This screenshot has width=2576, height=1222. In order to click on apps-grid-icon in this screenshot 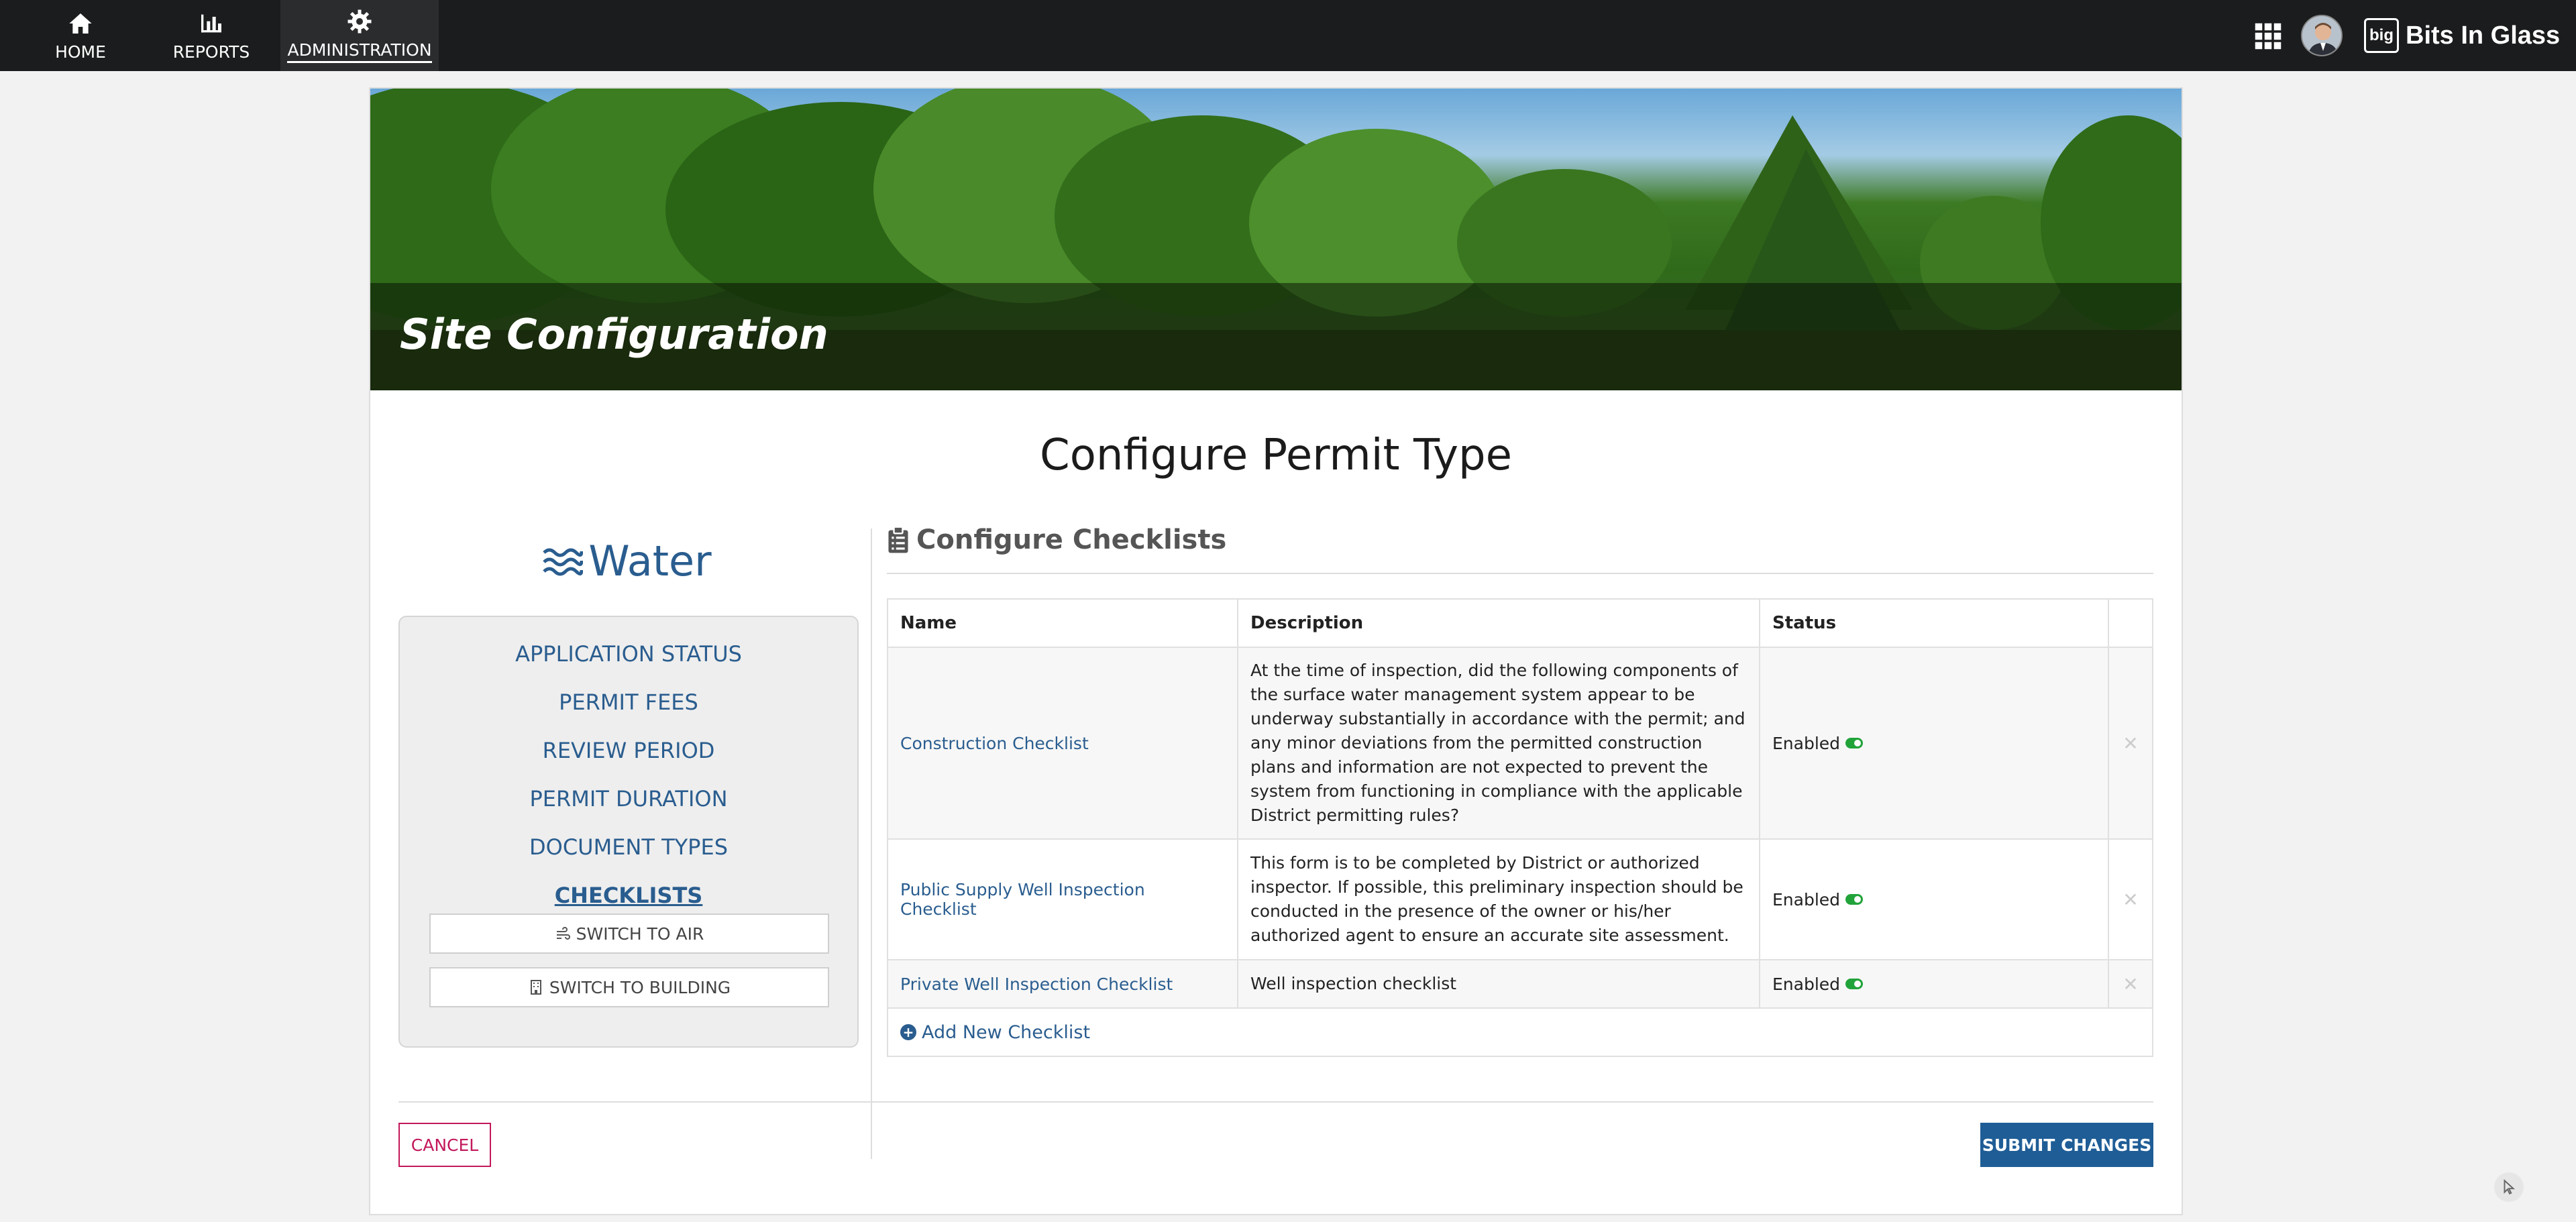, I will do `click(2268, 36)`.